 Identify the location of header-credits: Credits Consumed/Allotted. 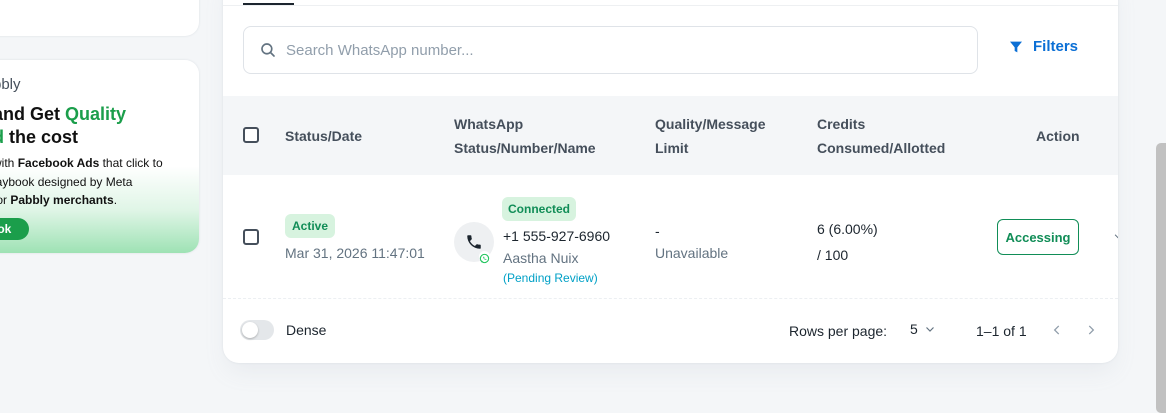
(881, 136).